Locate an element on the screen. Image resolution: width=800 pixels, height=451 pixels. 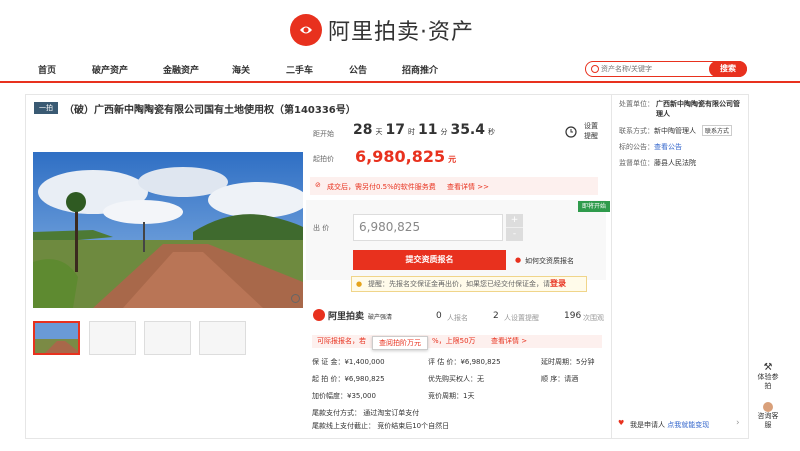
supervisor-value: 广西新中陶陶瓷有限公司管理人 is located at coordinates (698, 109).